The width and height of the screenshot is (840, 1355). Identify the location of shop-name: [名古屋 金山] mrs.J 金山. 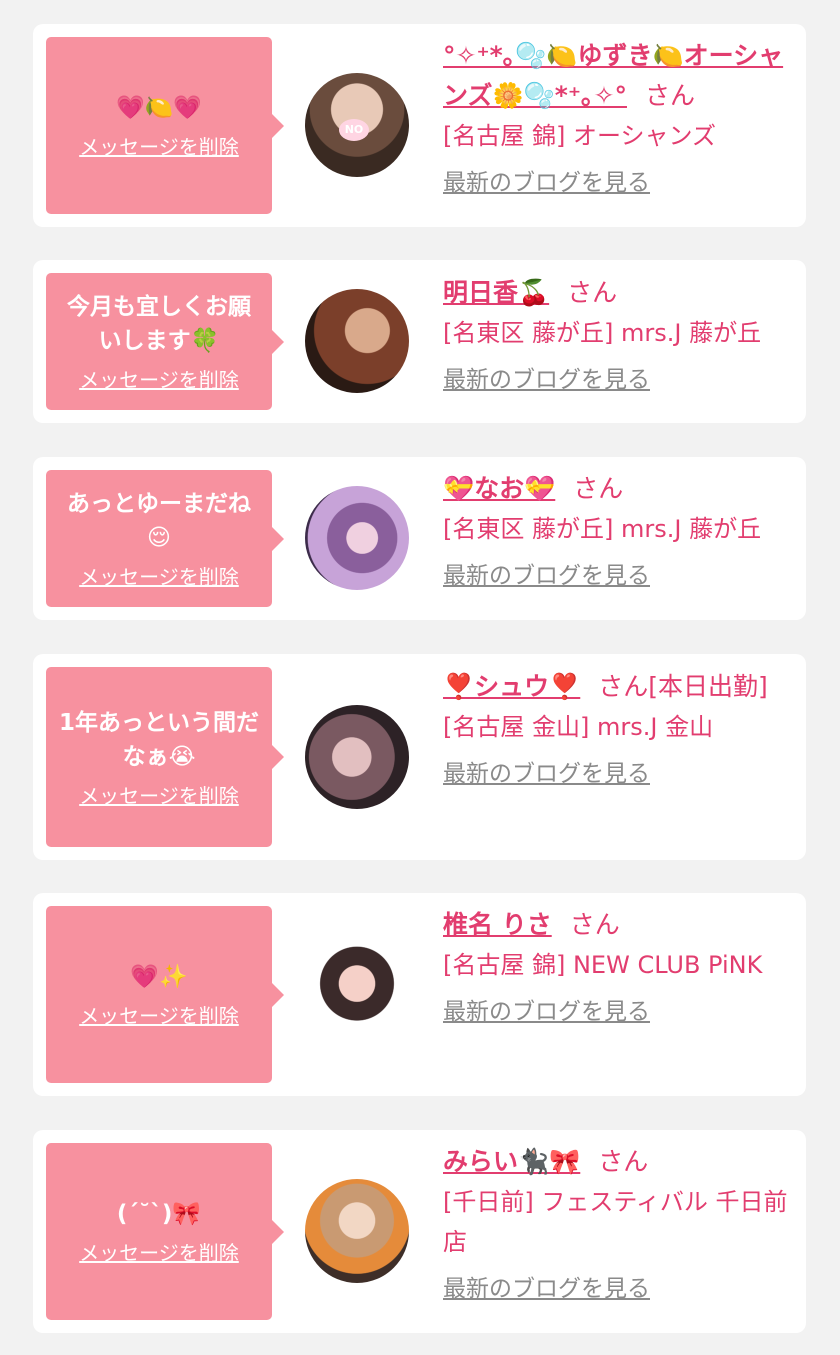
(578, 727).